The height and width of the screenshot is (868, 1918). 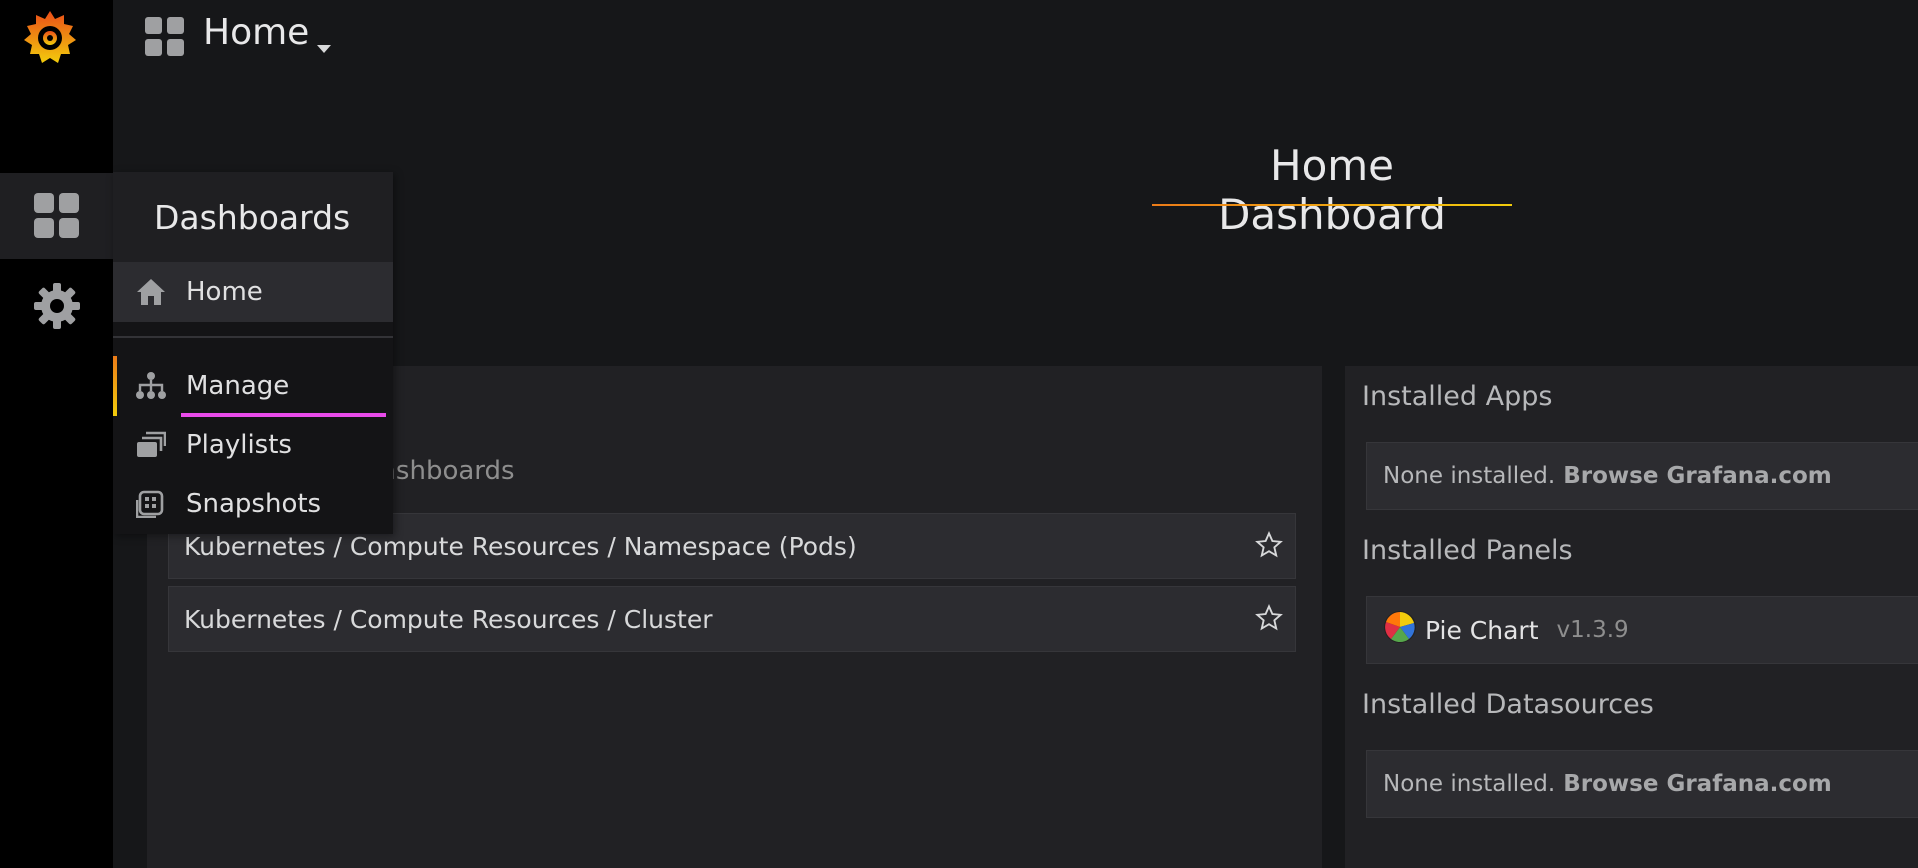 I want to click on active-accent-bar, so click(x=115, y=386).